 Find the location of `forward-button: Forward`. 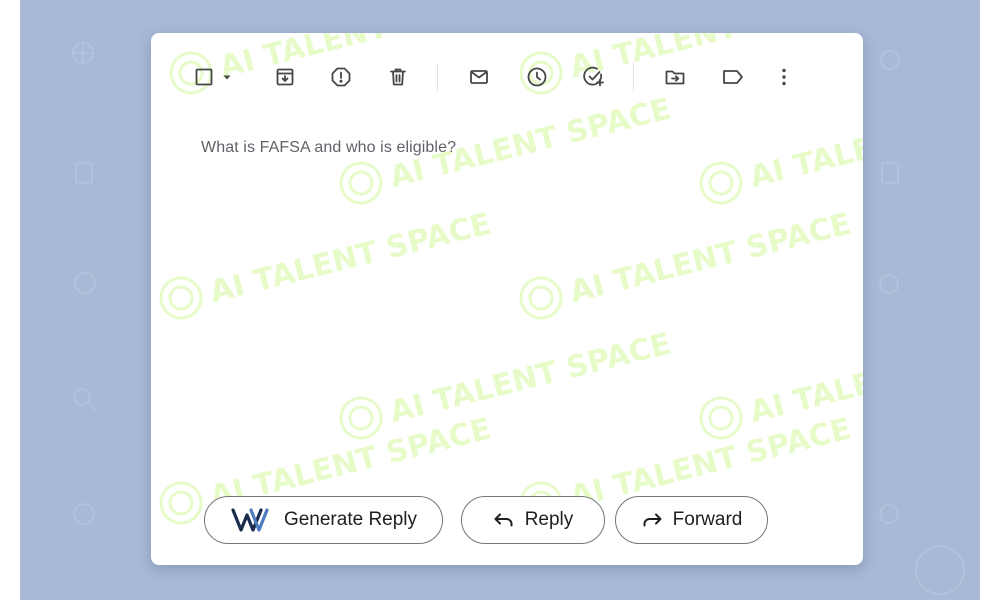

forward-button: Forward is located at coordinates (691, 520).